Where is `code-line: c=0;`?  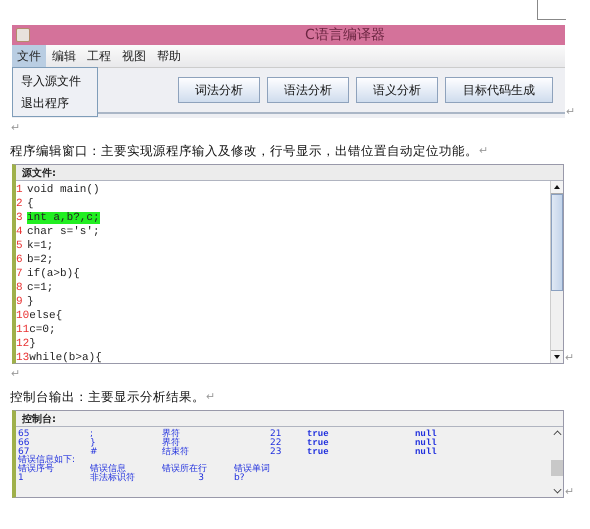
code-line: c=0; is located at coordinates (42, 330).